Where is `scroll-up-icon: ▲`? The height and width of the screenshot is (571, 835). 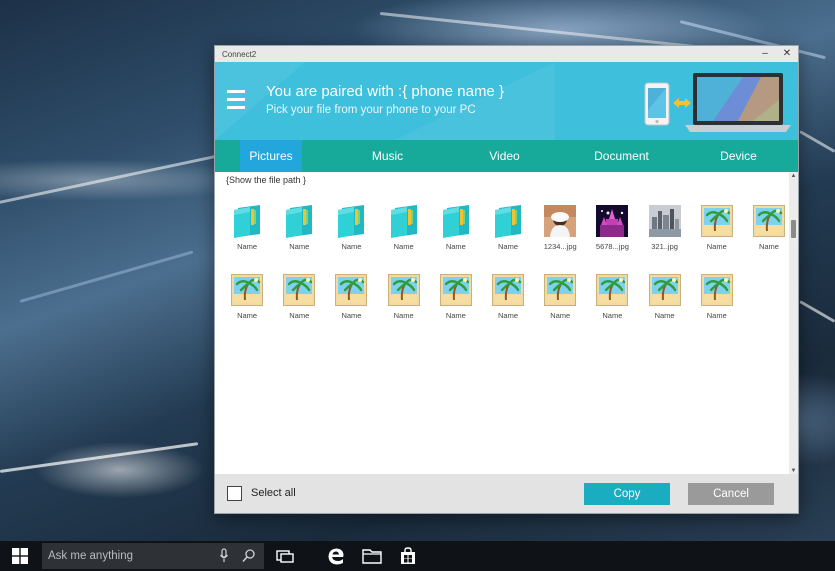
scroll-up-icon: ▲ is located at coordinates (793, 176).